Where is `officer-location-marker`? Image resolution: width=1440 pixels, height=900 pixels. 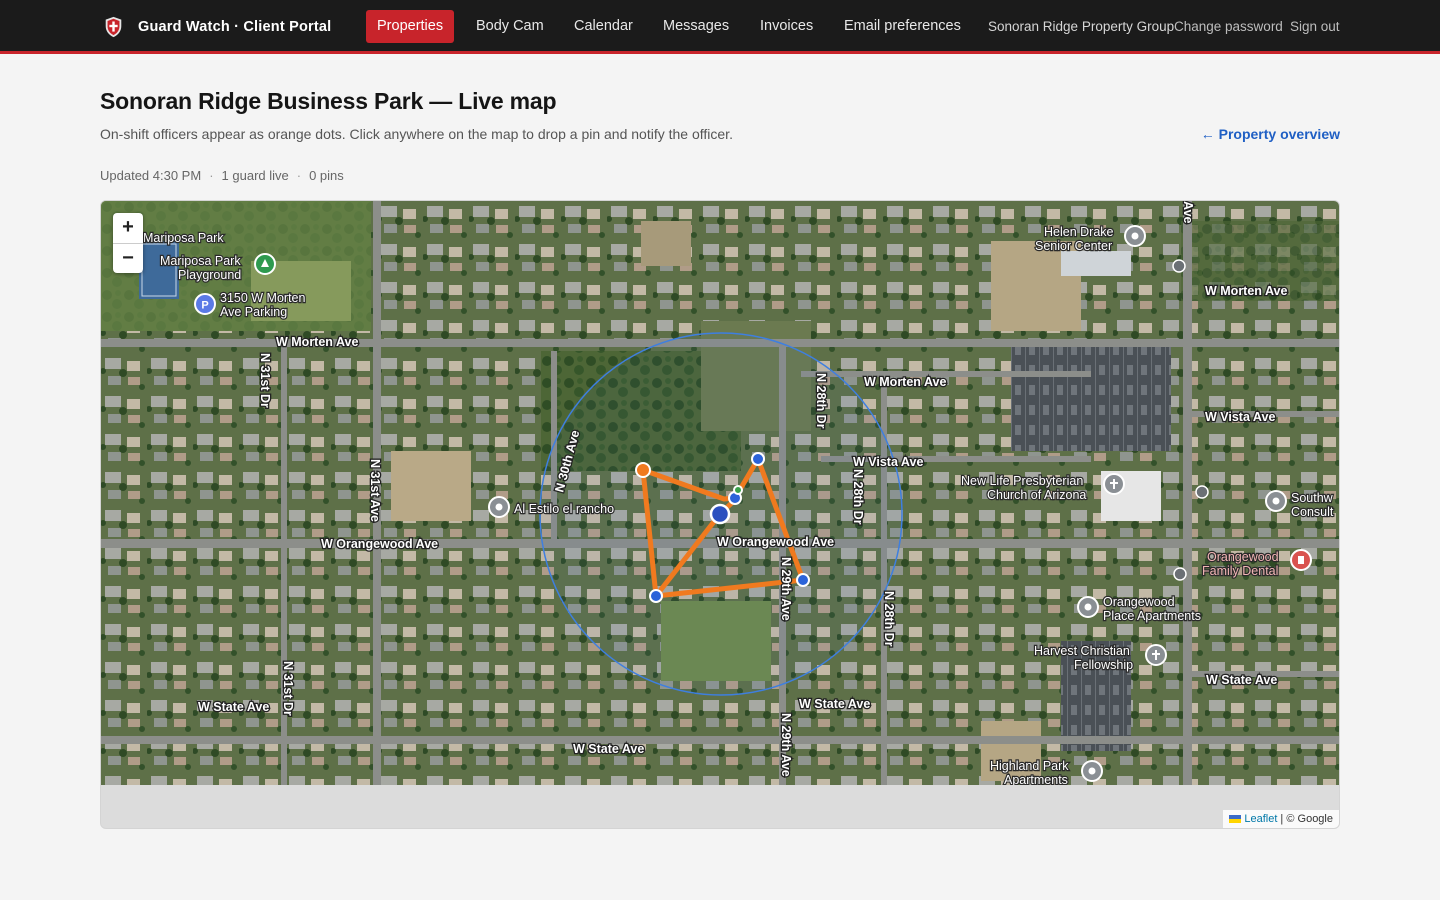
officer-location-marker is located at coordinates (720, 514).